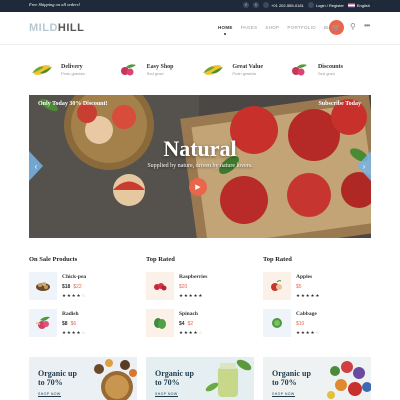 The image size is (400, 400). I want to click on hero-headline: Natural, so click(200, 148).